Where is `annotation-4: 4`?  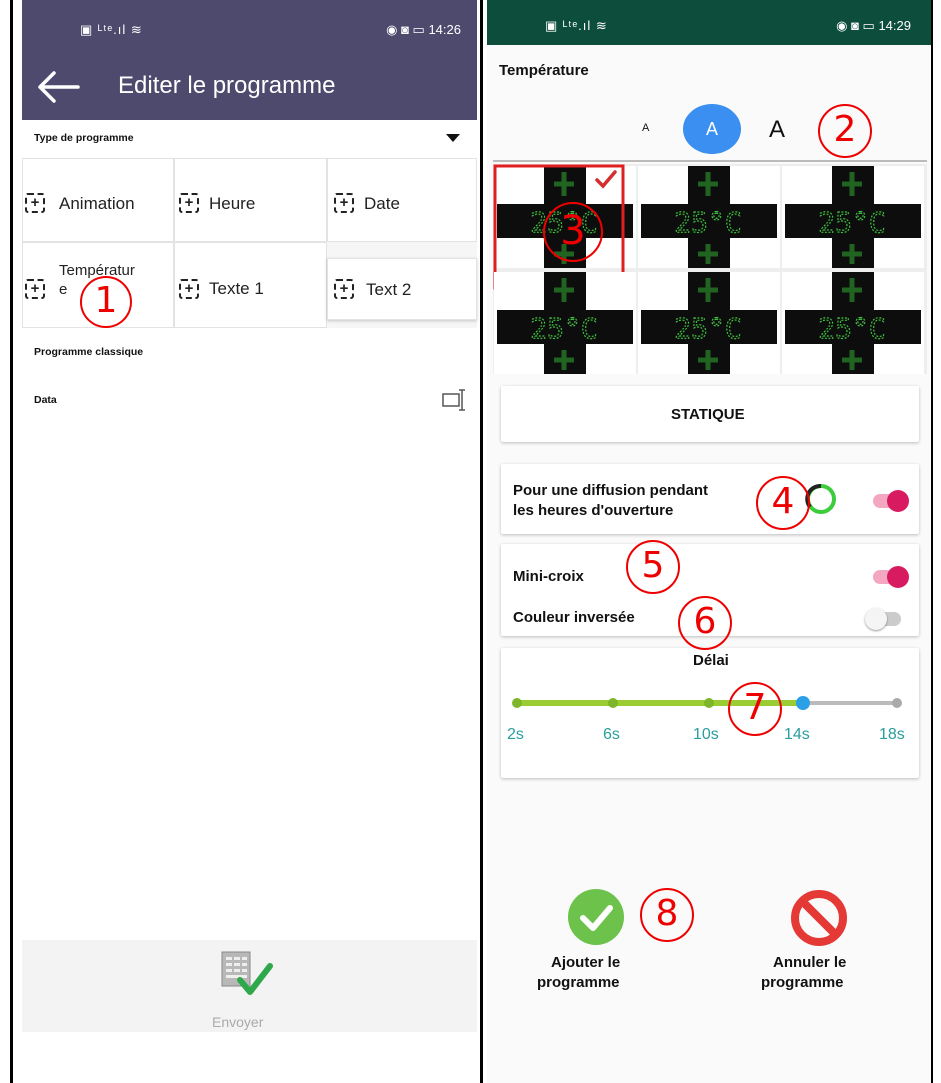 annotation-4: 4 is located at coordinates (783, 503).